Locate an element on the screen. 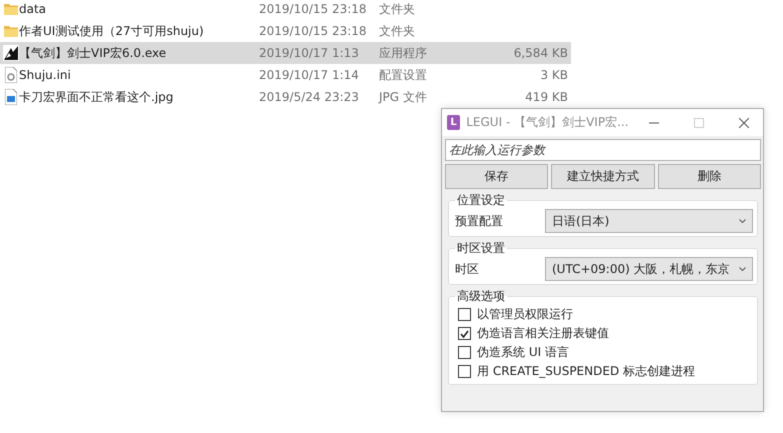 The height and width of the screenshot is (433, 783). file-row: data 2019/10/15 23:18 文件夹 is located at coordinates (285, 10).